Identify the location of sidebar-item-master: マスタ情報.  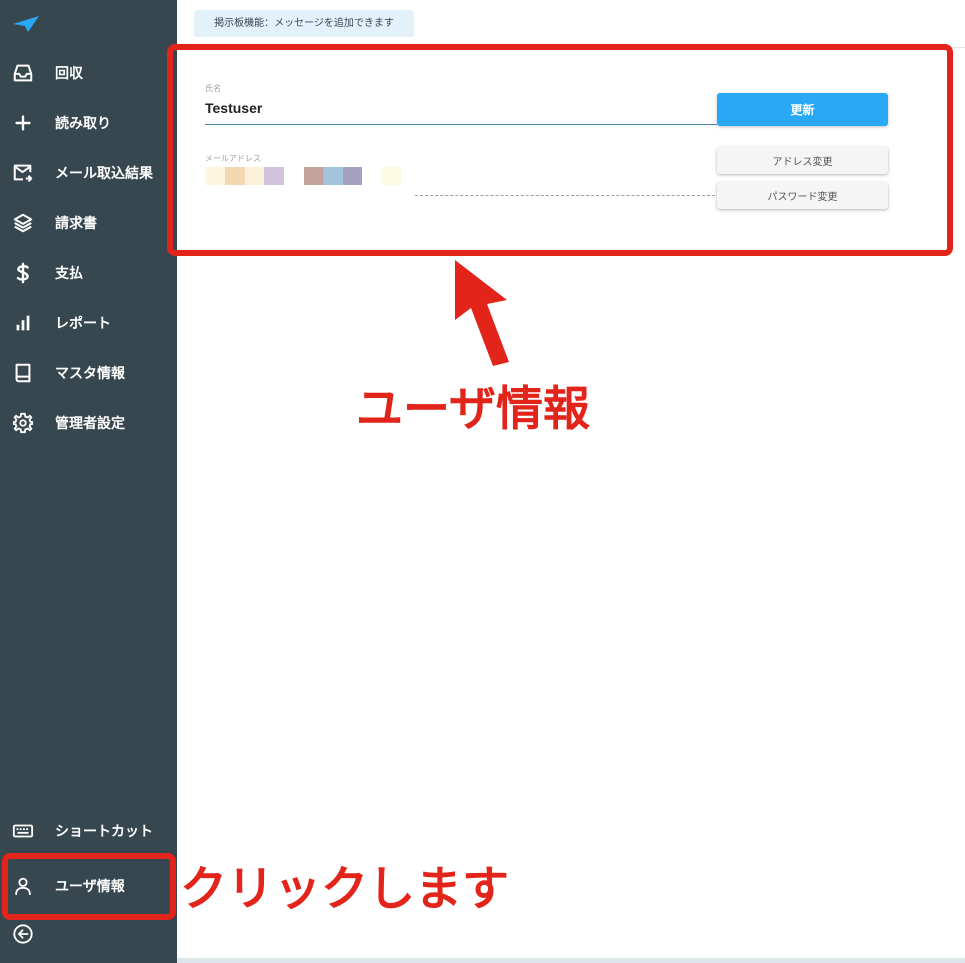
(88, 372).